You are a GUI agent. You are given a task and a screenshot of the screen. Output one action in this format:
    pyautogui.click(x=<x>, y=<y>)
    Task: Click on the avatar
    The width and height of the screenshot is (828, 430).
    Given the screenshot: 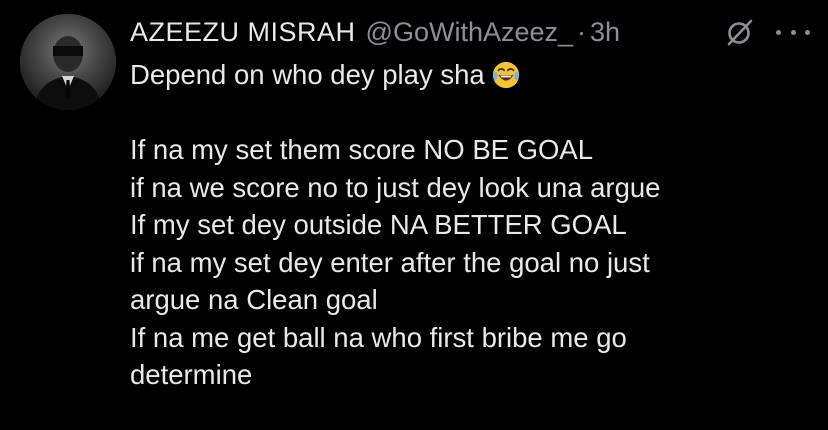 What is the action you would take?
    pyautogui.click(x=68, y=62)
    